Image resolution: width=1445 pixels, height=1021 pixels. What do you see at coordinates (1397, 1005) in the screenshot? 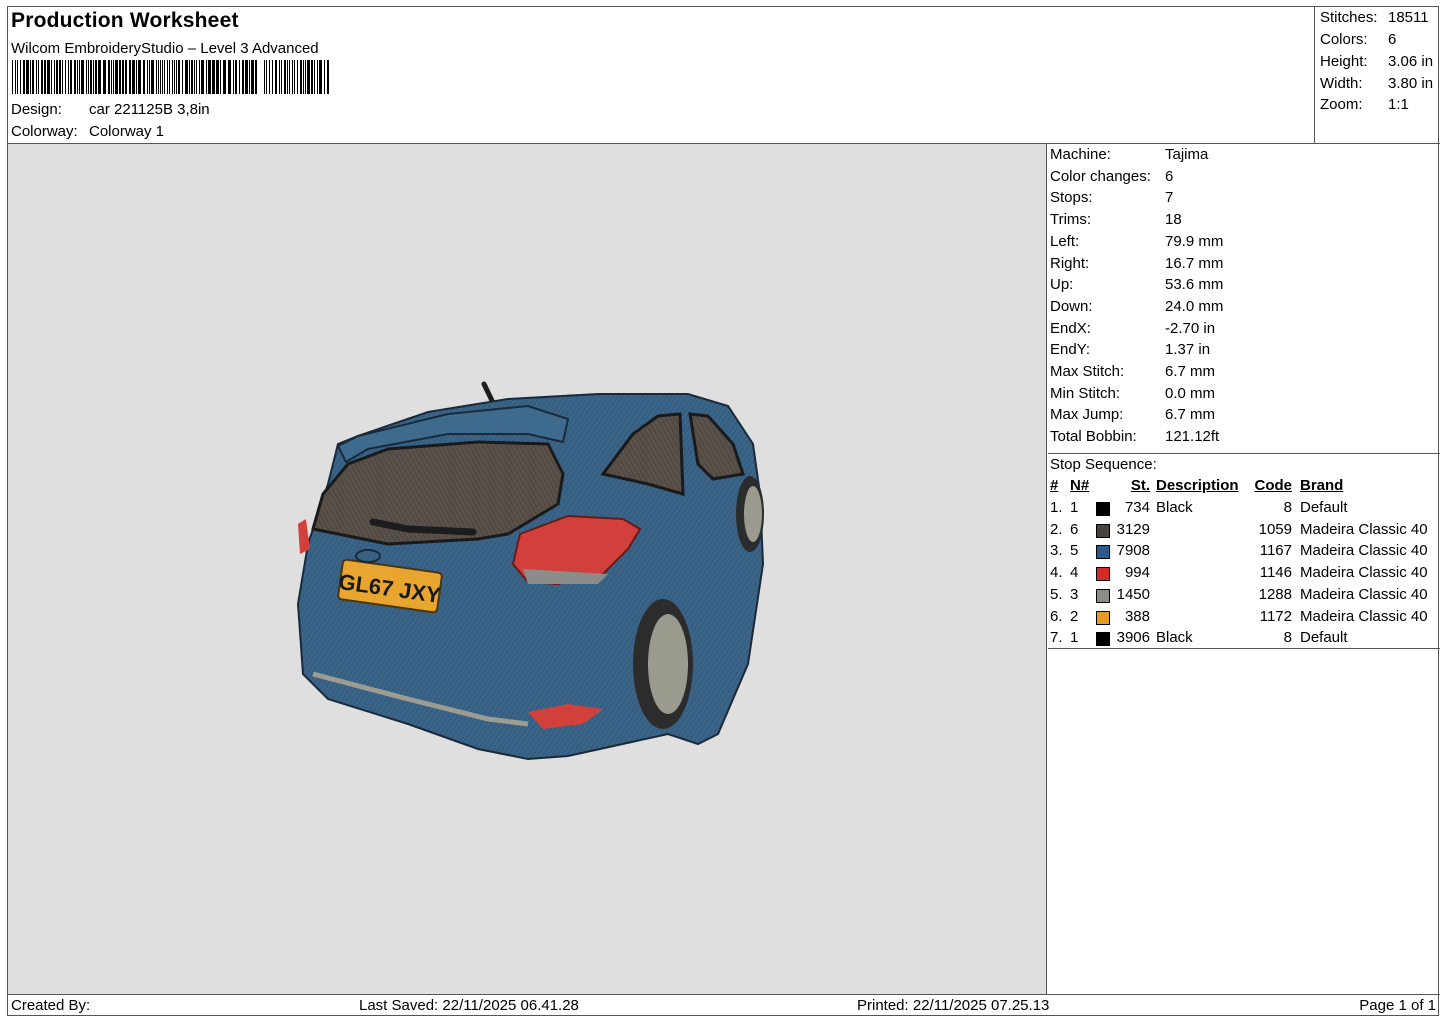
I see `page-number: Page 1 of 1` at bounding box center [1397, 1005].